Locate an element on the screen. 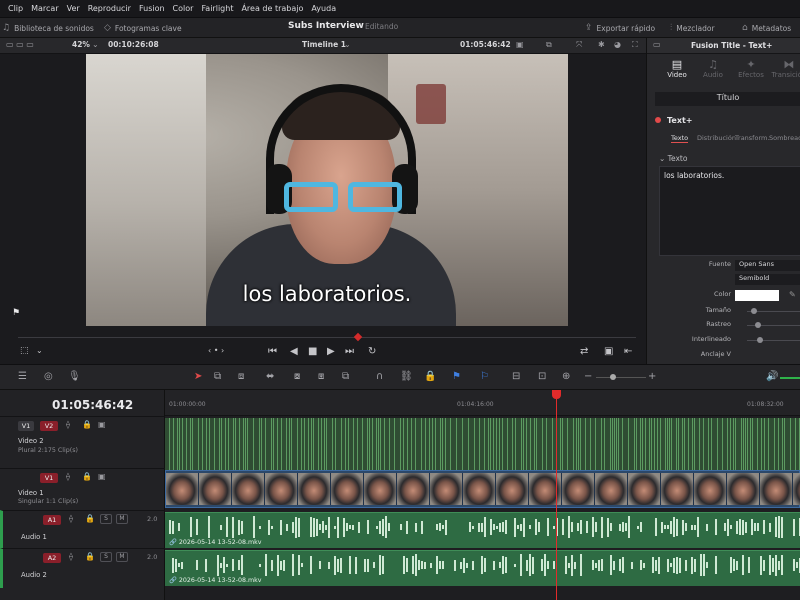 The image size is (800, 600). menu-clip: Clip is located at coordinates (15, 8).